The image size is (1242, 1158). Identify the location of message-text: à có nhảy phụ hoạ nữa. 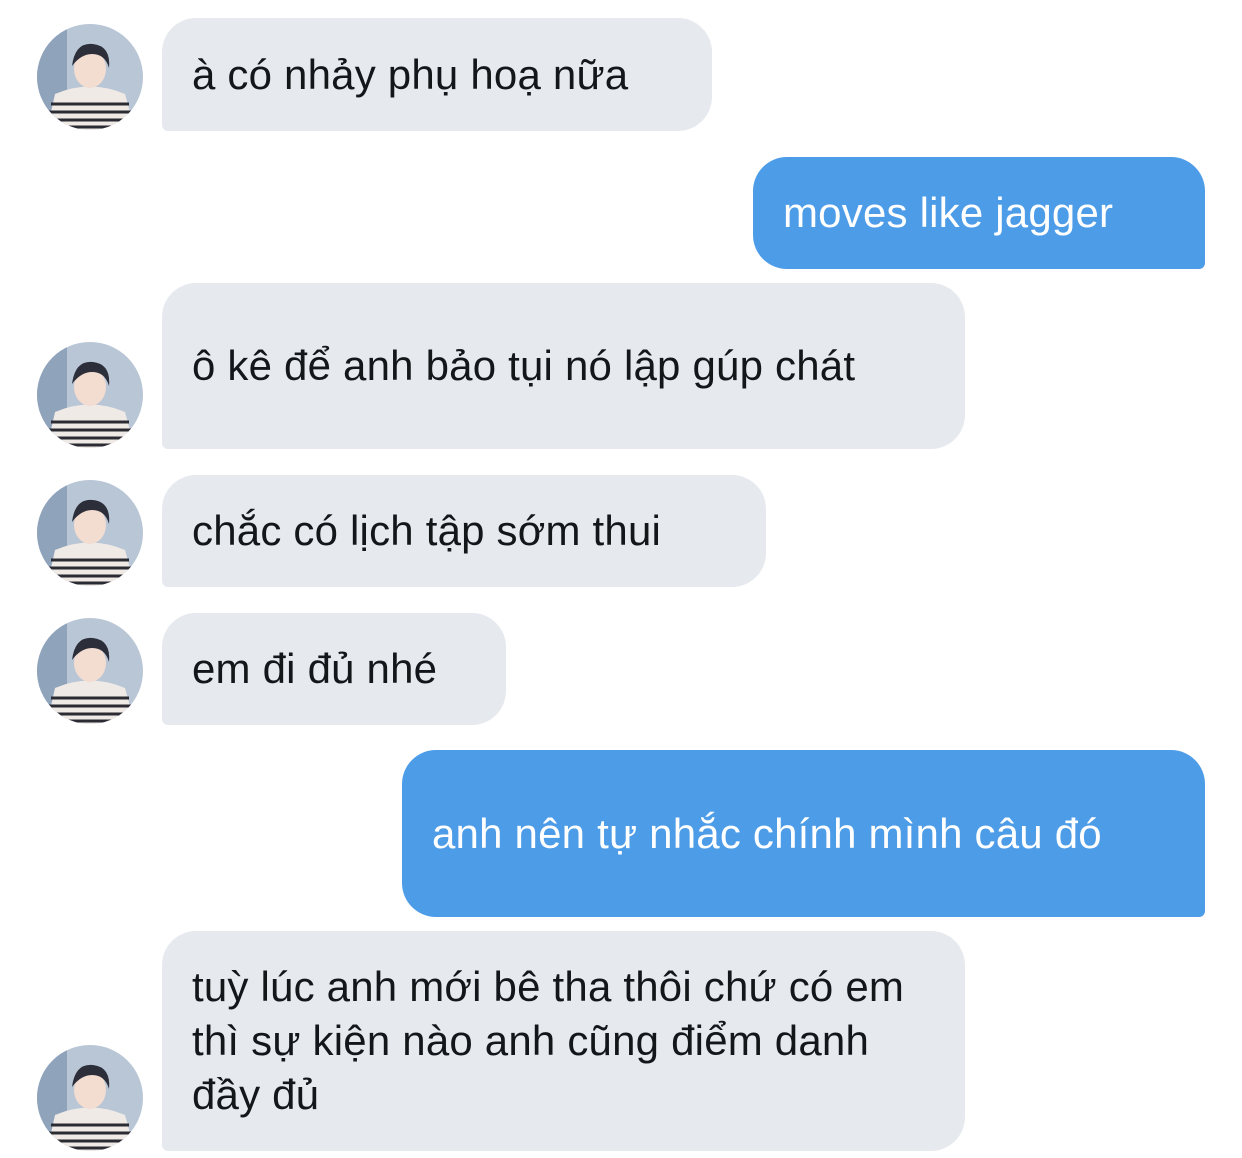
(410, 74).